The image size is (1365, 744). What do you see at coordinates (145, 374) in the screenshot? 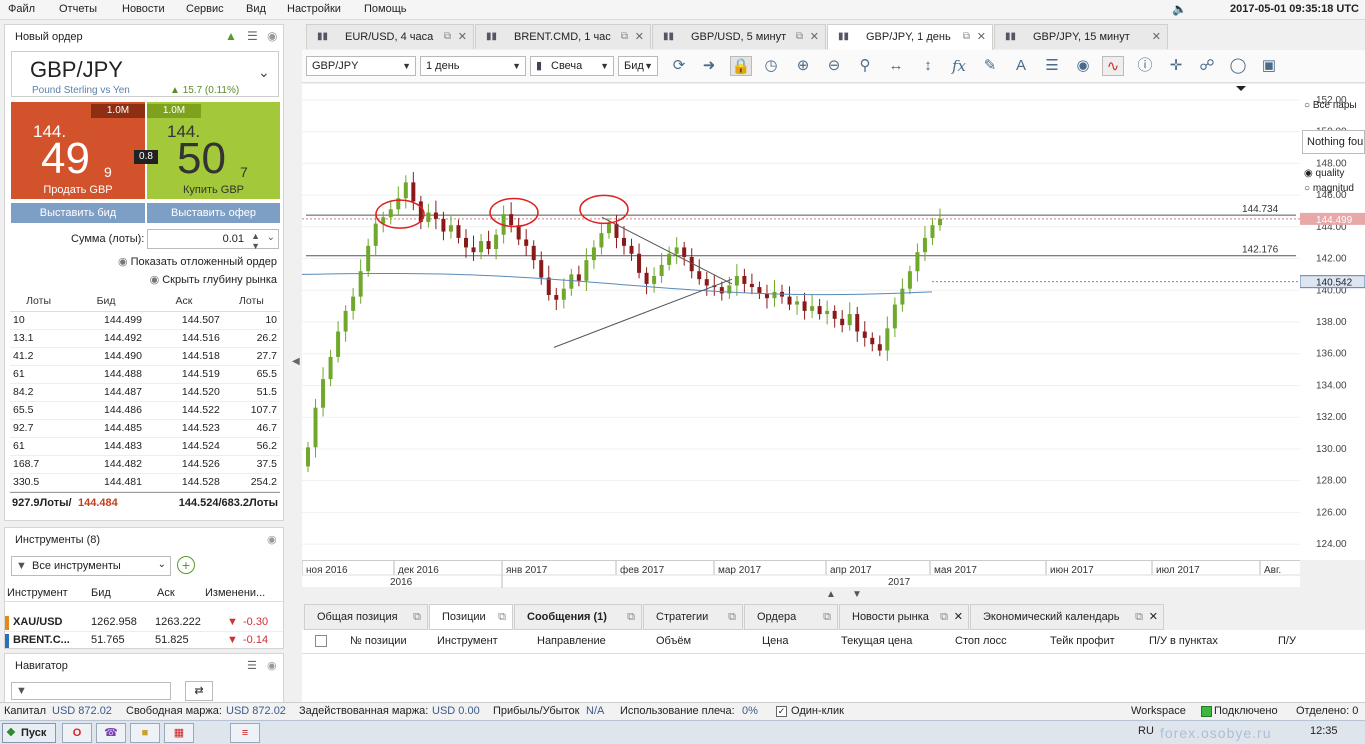
I see `depth-row: 61 144.488 144.519 65.5` at bounding box center [145, 374].